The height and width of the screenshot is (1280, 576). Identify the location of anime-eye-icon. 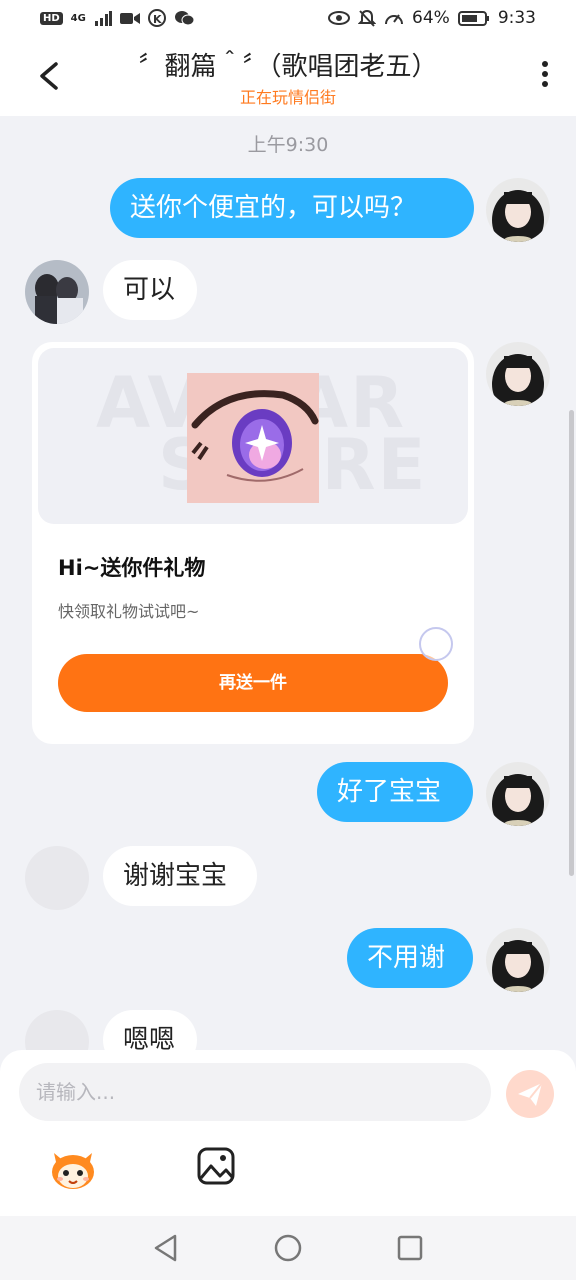
(255, 436).